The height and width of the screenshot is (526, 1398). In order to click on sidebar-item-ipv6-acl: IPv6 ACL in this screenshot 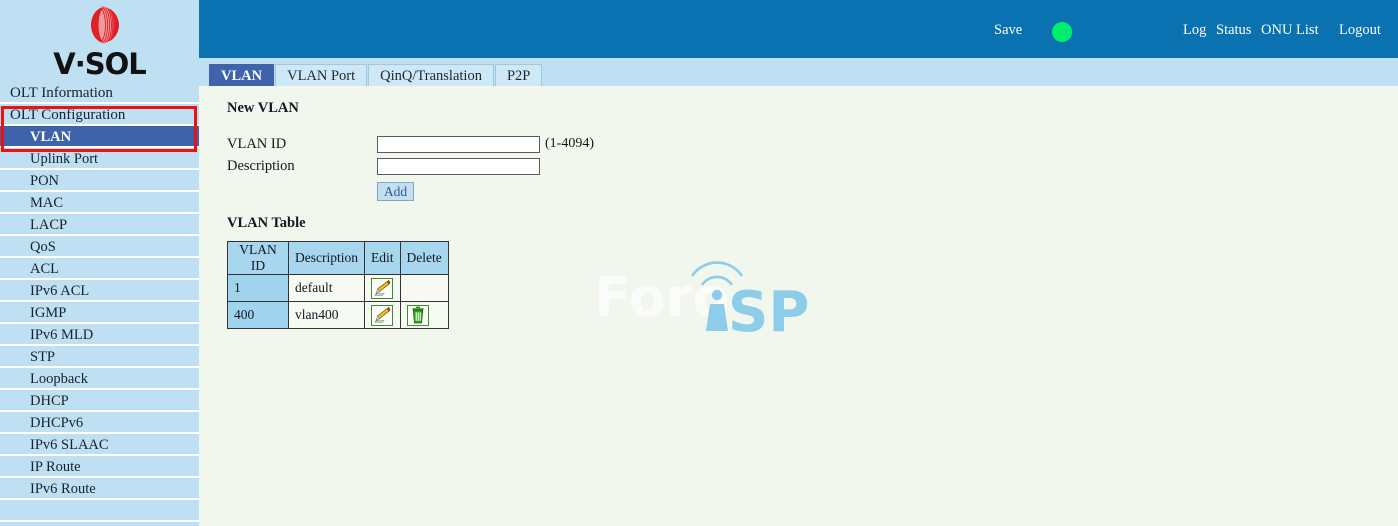, I will do `click(99, 291)`.